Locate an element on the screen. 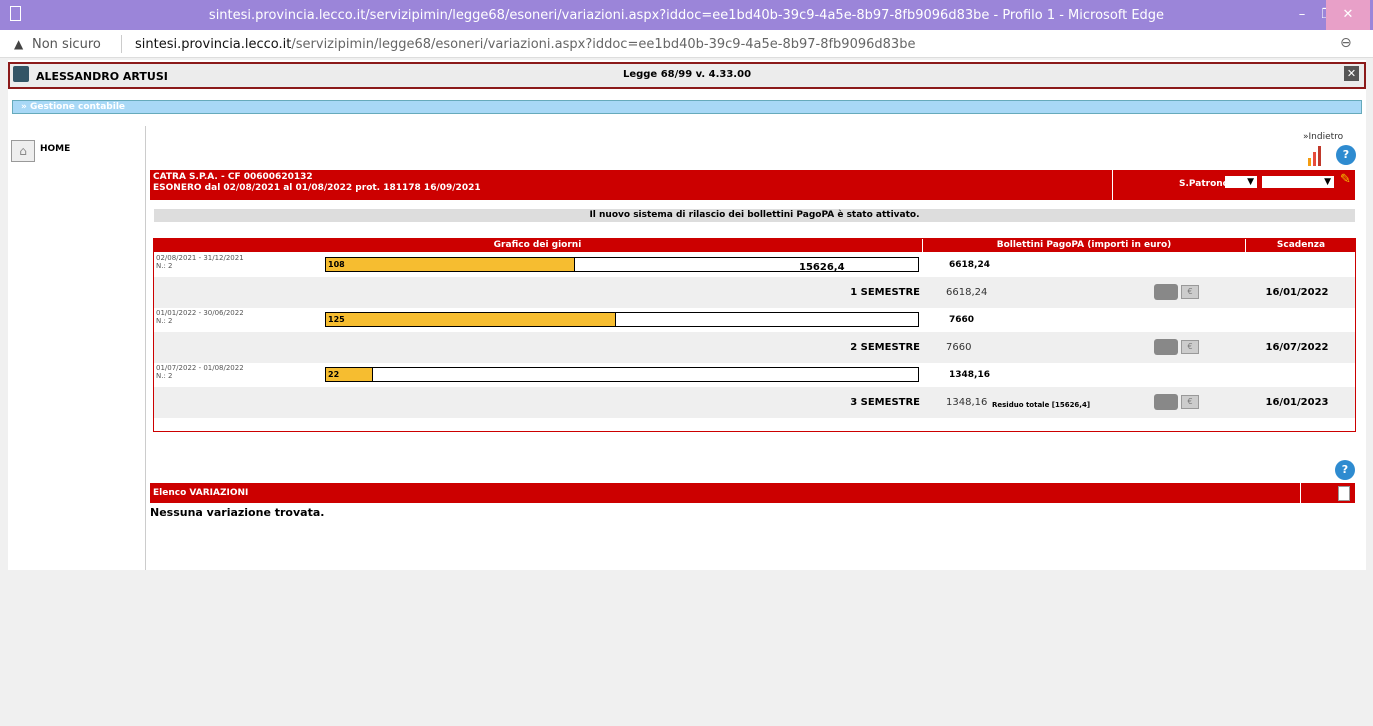 The image size is (1373, 726). period-row: 02/08/2021 - 31/12/2021 N.: 2 108 6618,24 is located at coordinates (754, 265).